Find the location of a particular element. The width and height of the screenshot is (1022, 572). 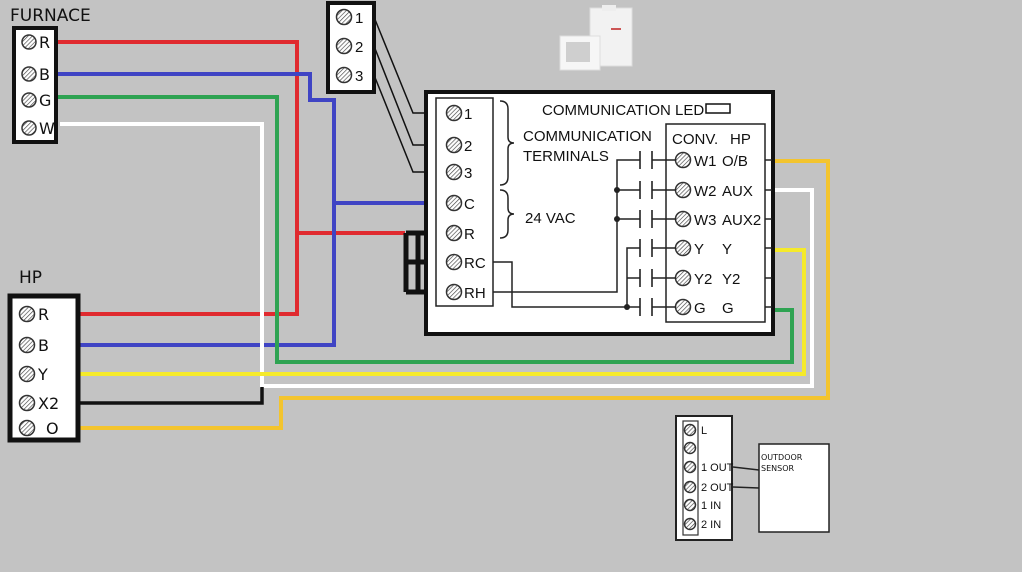

wire-black-x2 is located at coordinates (166, 396).